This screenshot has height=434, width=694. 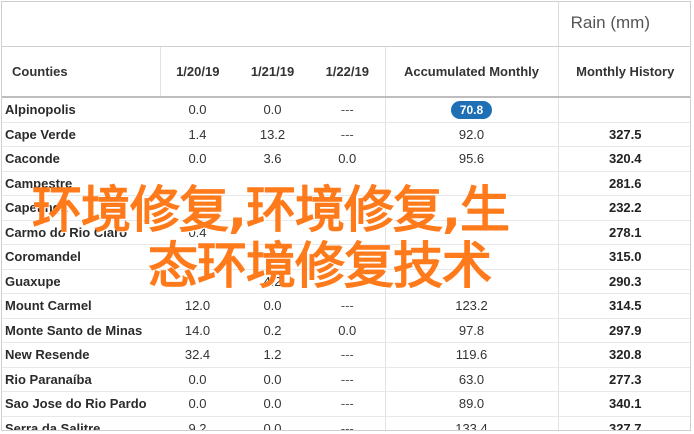 I want to click on day1-cell: 9.2, so click(x=197, y=423).